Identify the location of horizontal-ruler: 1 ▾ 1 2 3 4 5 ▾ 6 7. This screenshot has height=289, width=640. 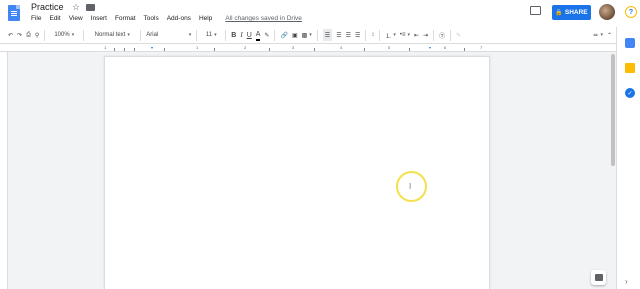
(308, 48).